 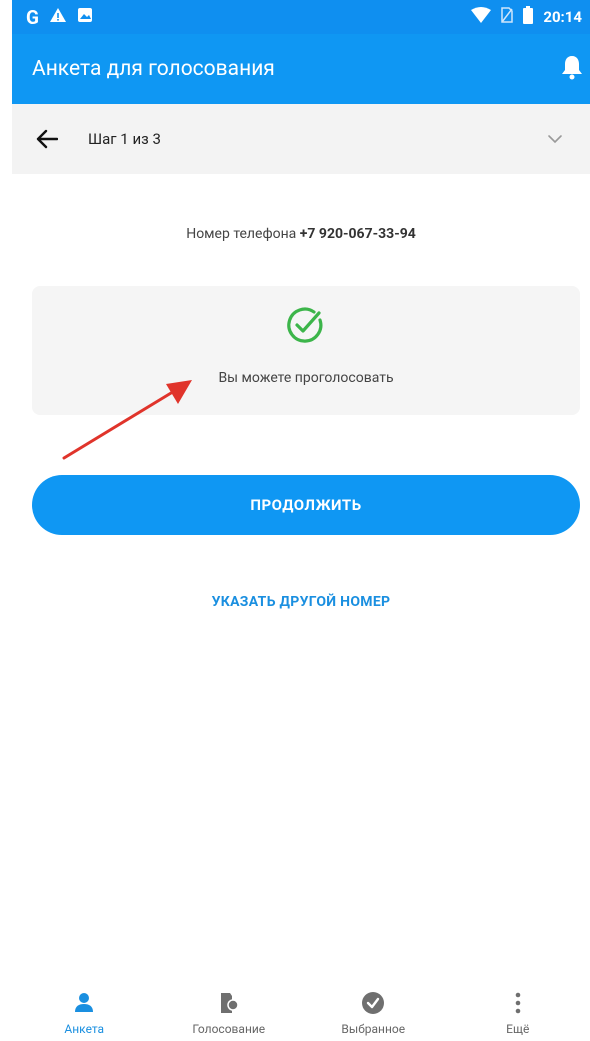 What do you see at coordinates (301, 69) in the screenshot?
I see `app-bar: Анкета для голосования` at bounding box center [301, 69].